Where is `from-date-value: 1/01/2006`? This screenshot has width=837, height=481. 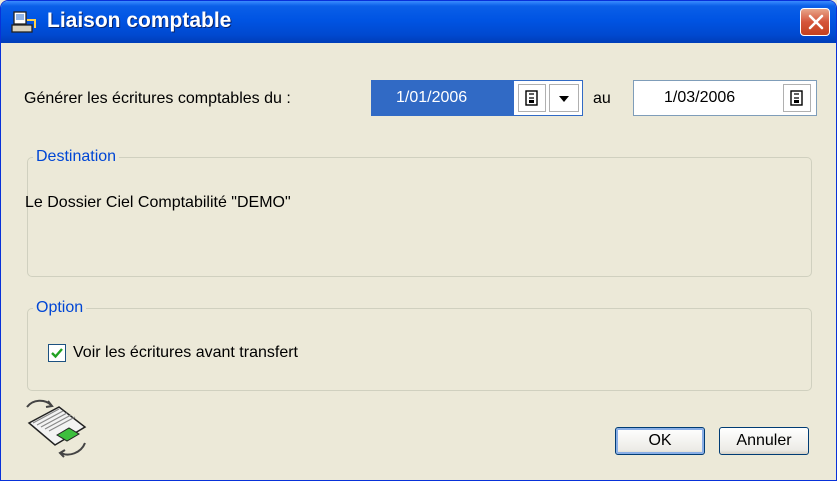 from-date-value: 1/01/2006 is located at coordinates (432, 97).